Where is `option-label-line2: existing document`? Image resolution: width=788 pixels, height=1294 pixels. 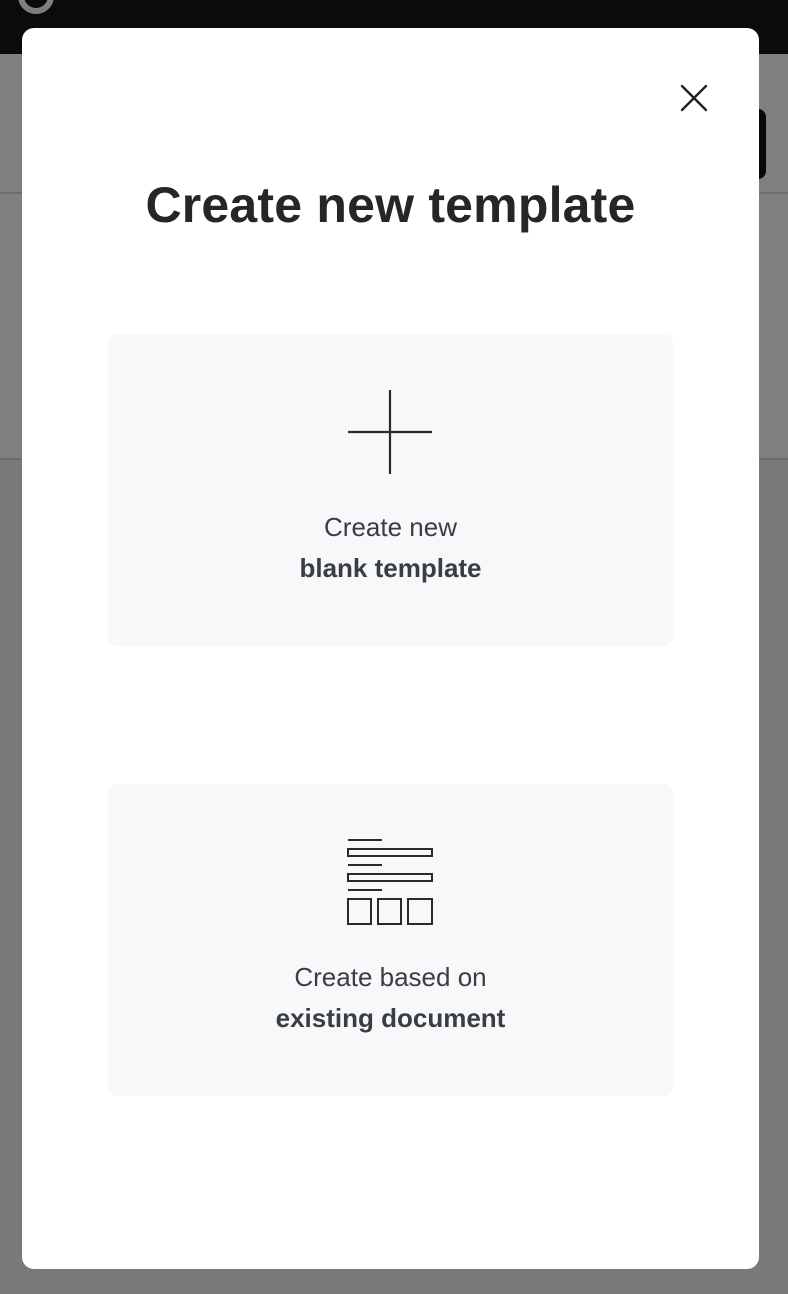
option-label-line2: existing document is located at coordinates (390, 1018).